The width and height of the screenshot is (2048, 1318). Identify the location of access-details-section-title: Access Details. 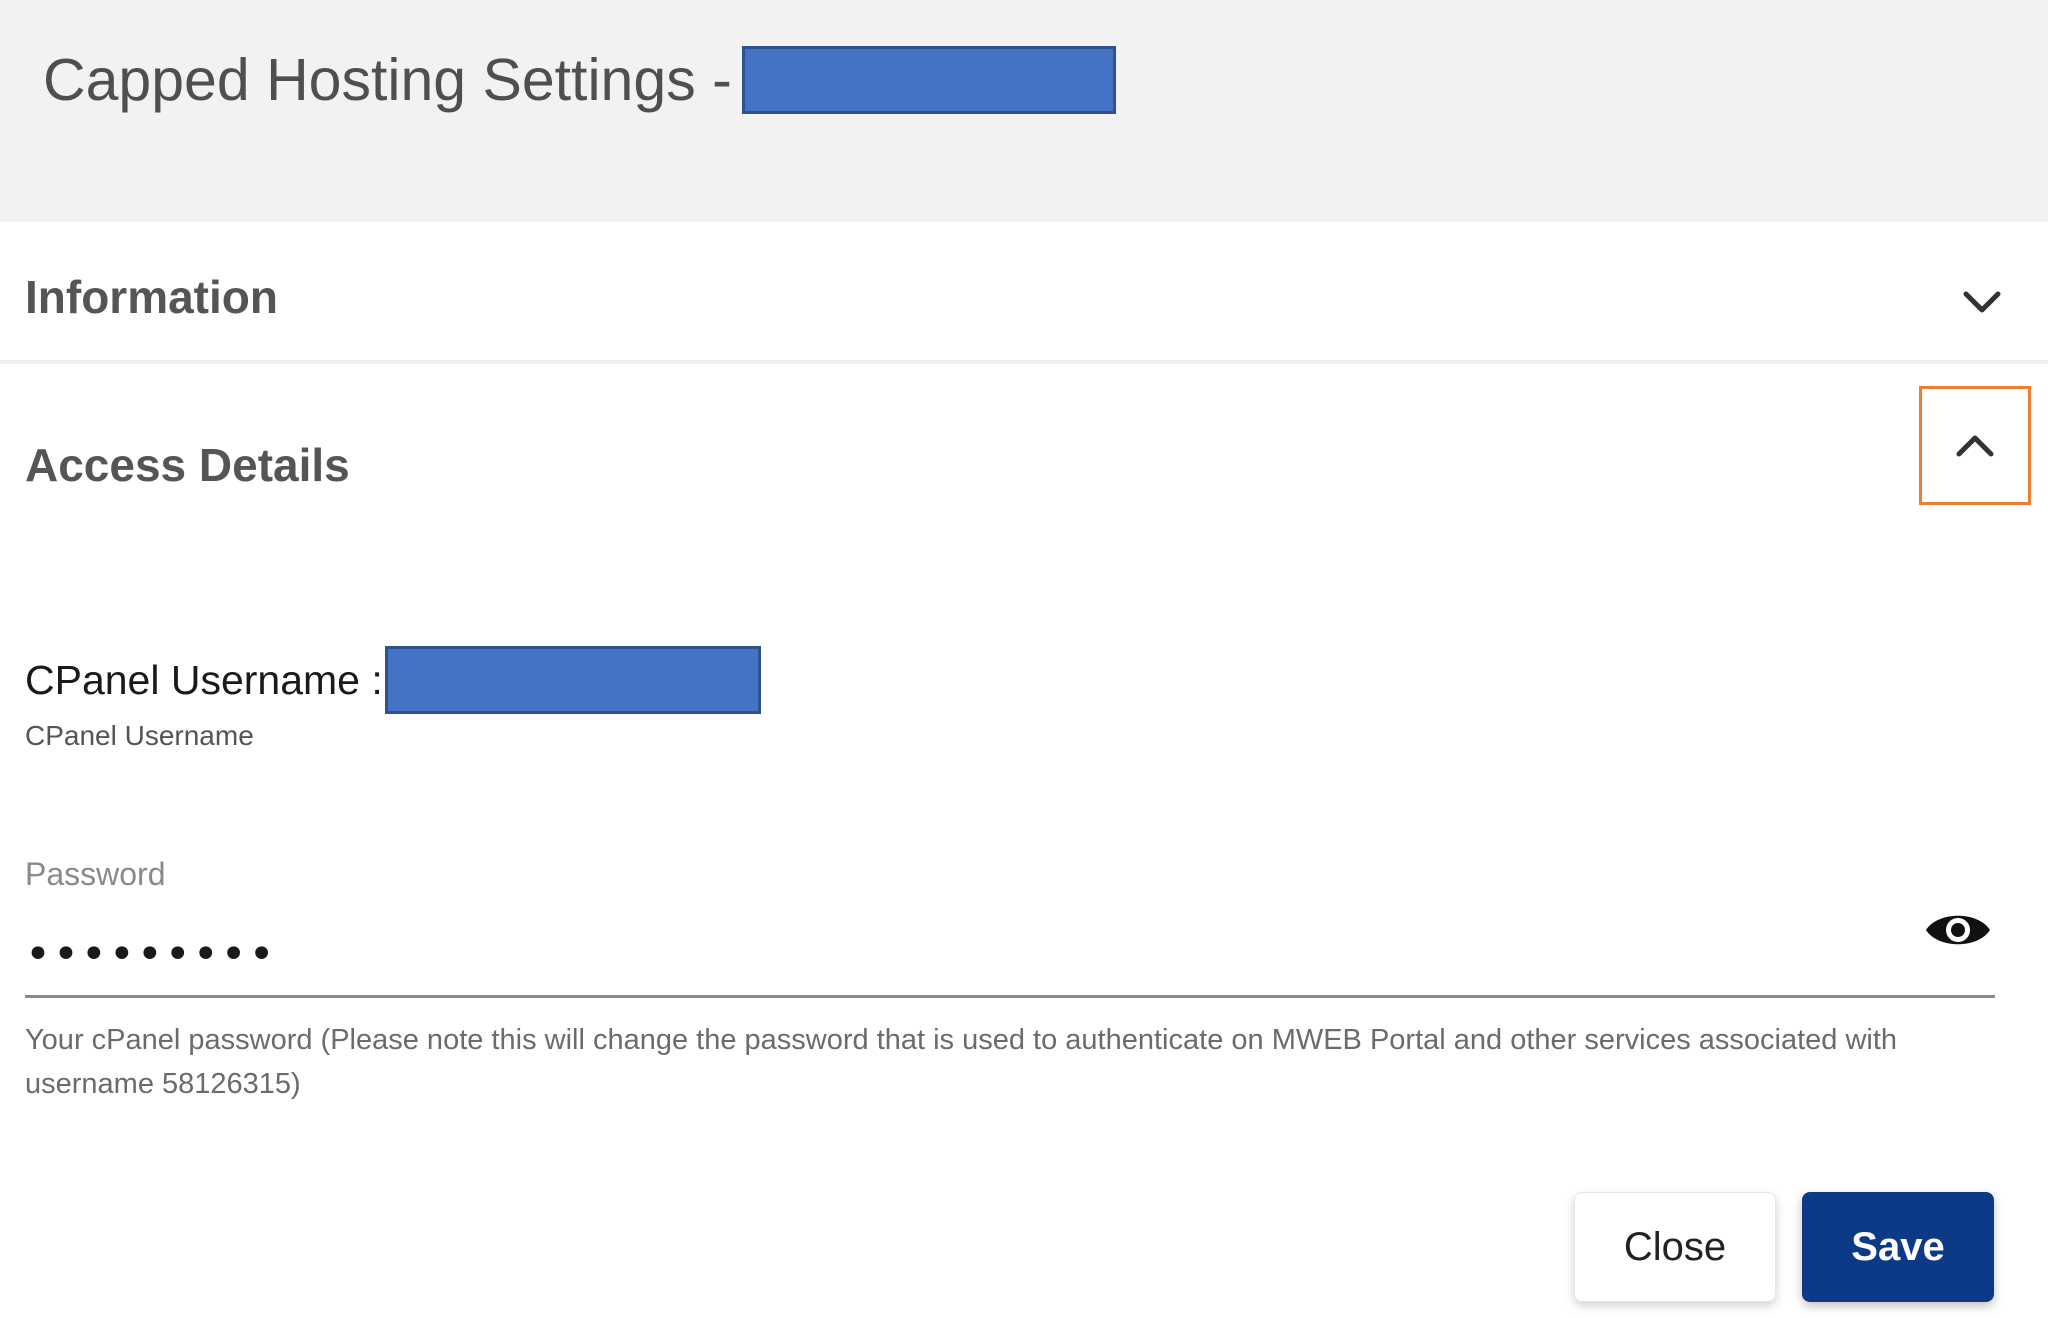
(187, 465).